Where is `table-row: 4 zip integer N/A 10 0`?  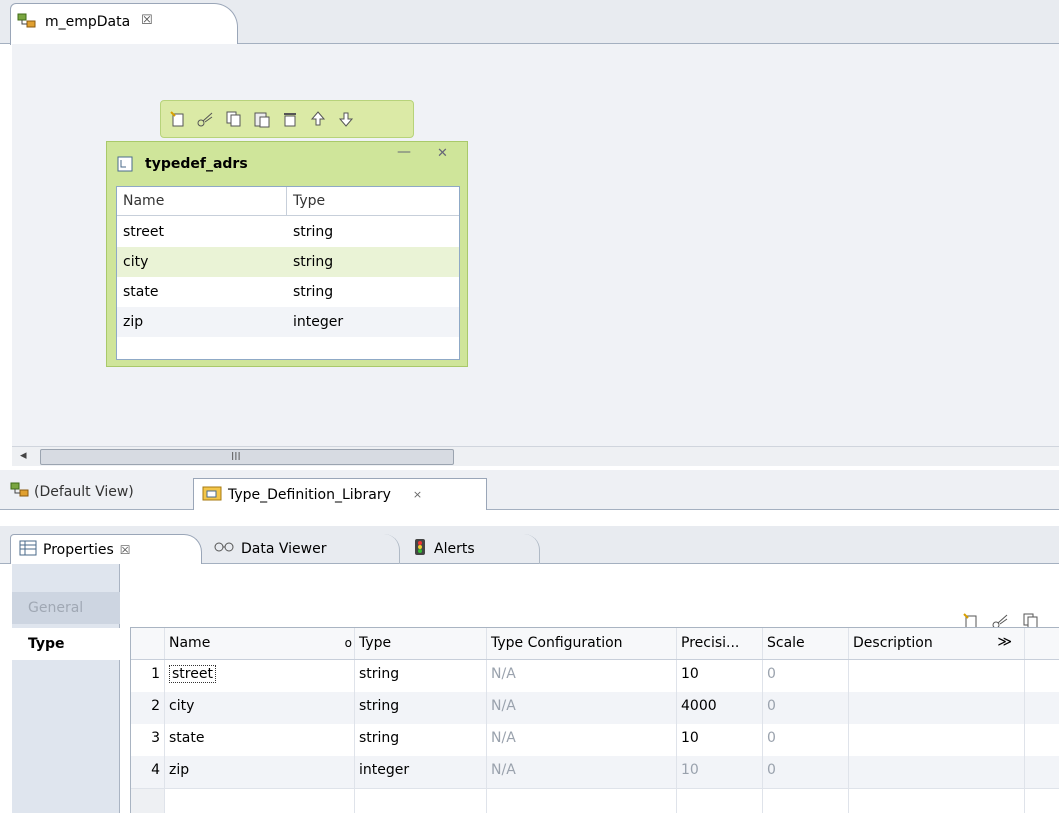 table-row: 4 zip integer N/A 10 0 is located at coordinates (595, 772).